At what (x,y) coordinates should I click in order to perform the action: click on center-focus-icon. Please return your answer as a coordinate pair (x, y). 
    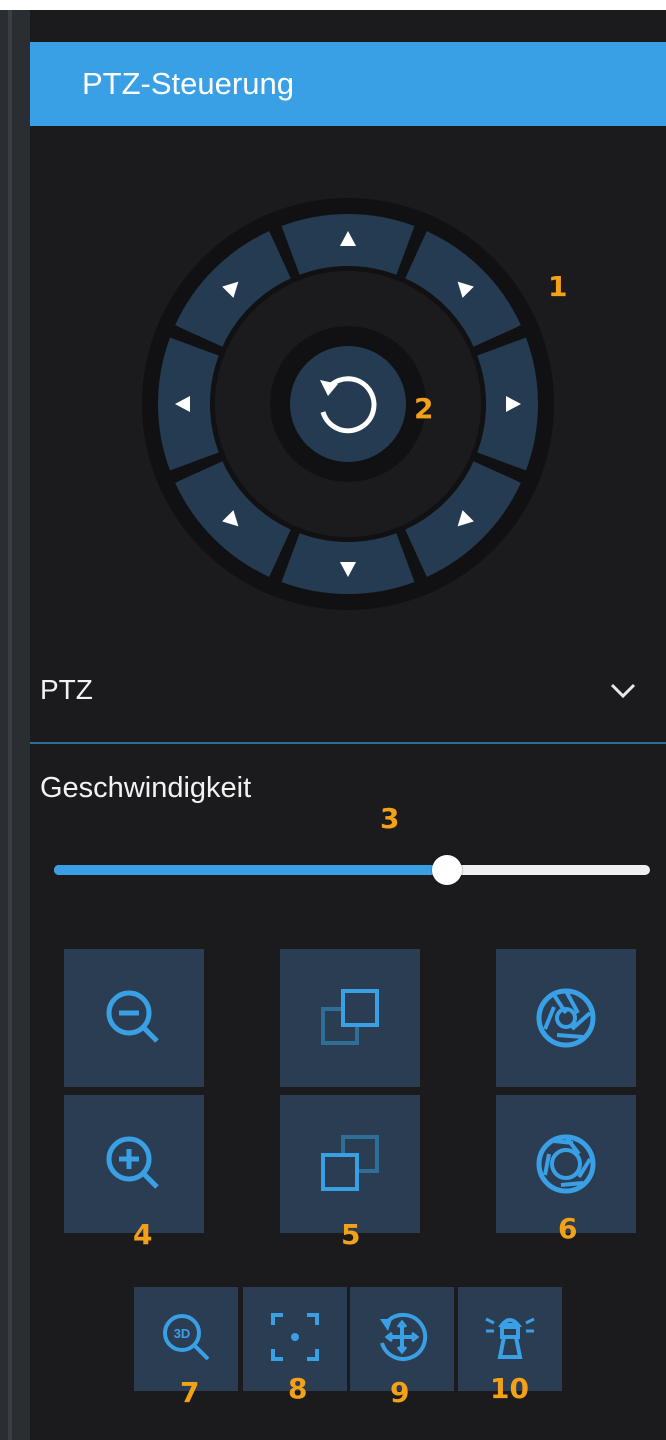
    Looking at the image, I should click on (295, 1337).